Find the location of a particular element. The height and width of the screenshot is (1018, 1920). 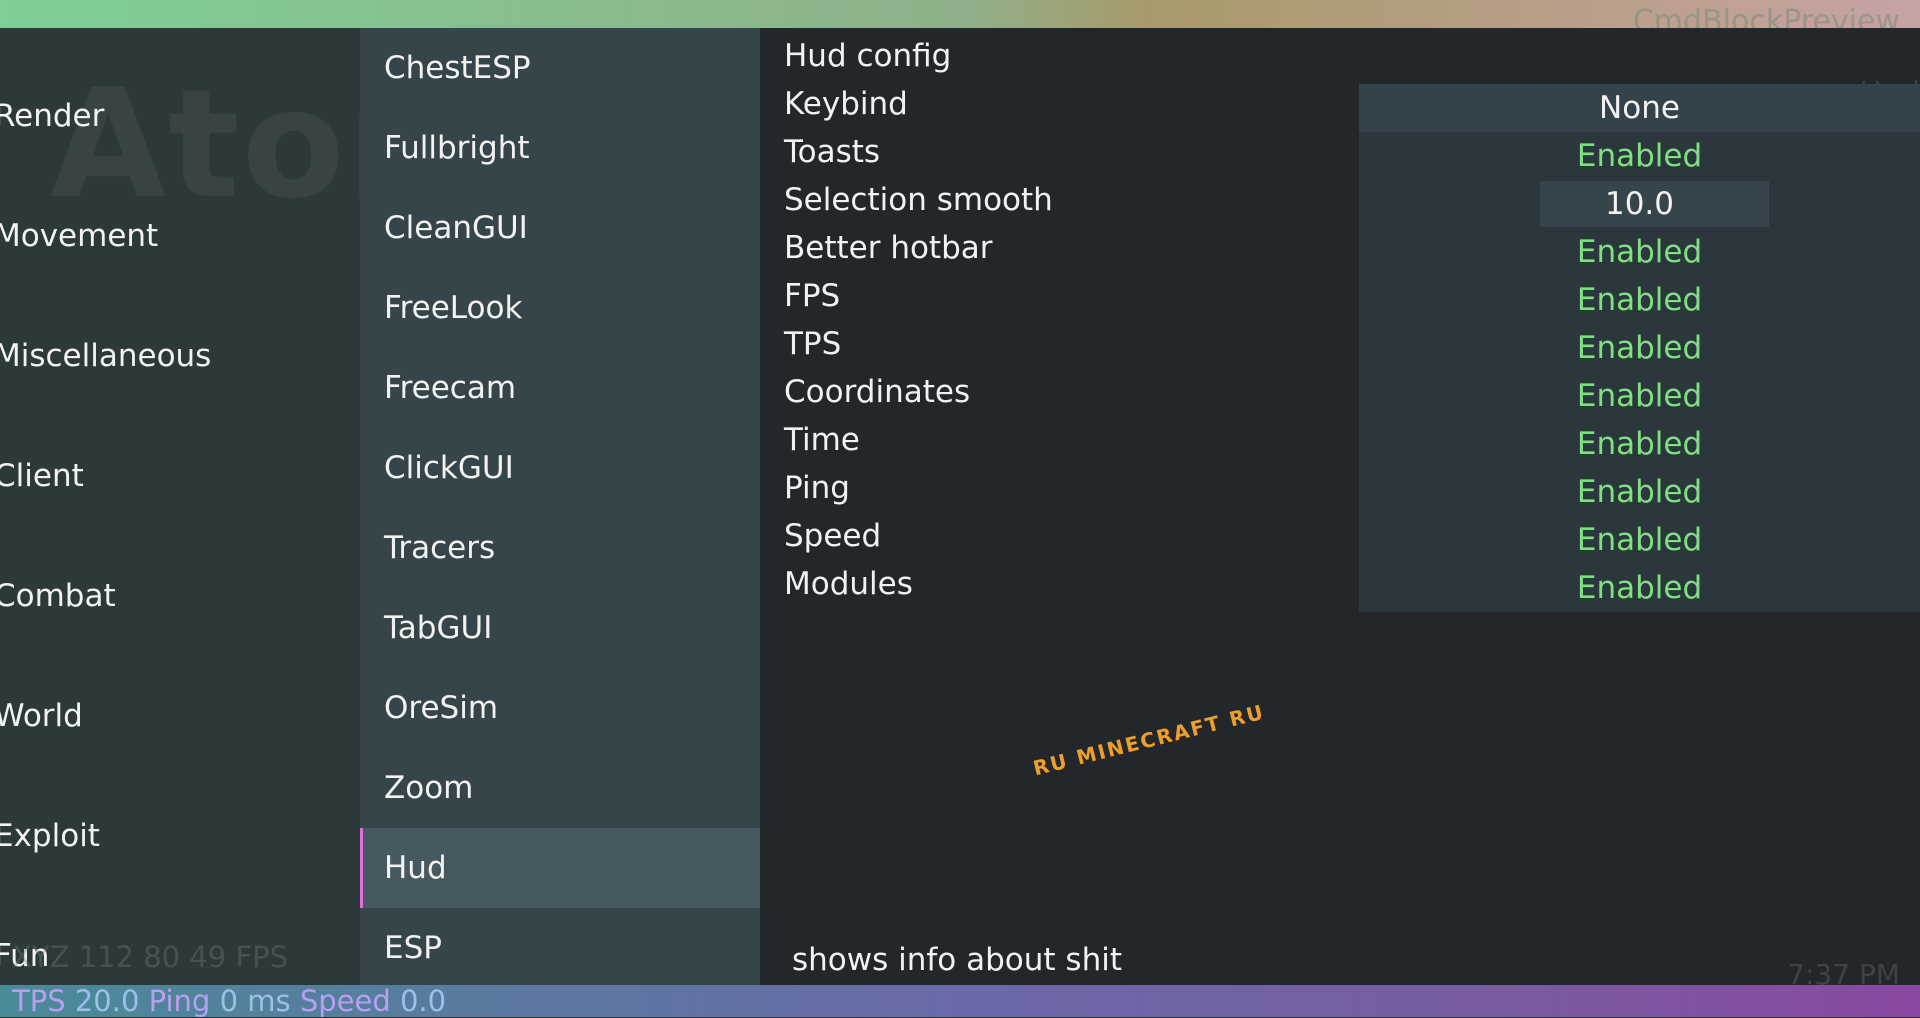

category-world: World is located at coordinates (41, 716).